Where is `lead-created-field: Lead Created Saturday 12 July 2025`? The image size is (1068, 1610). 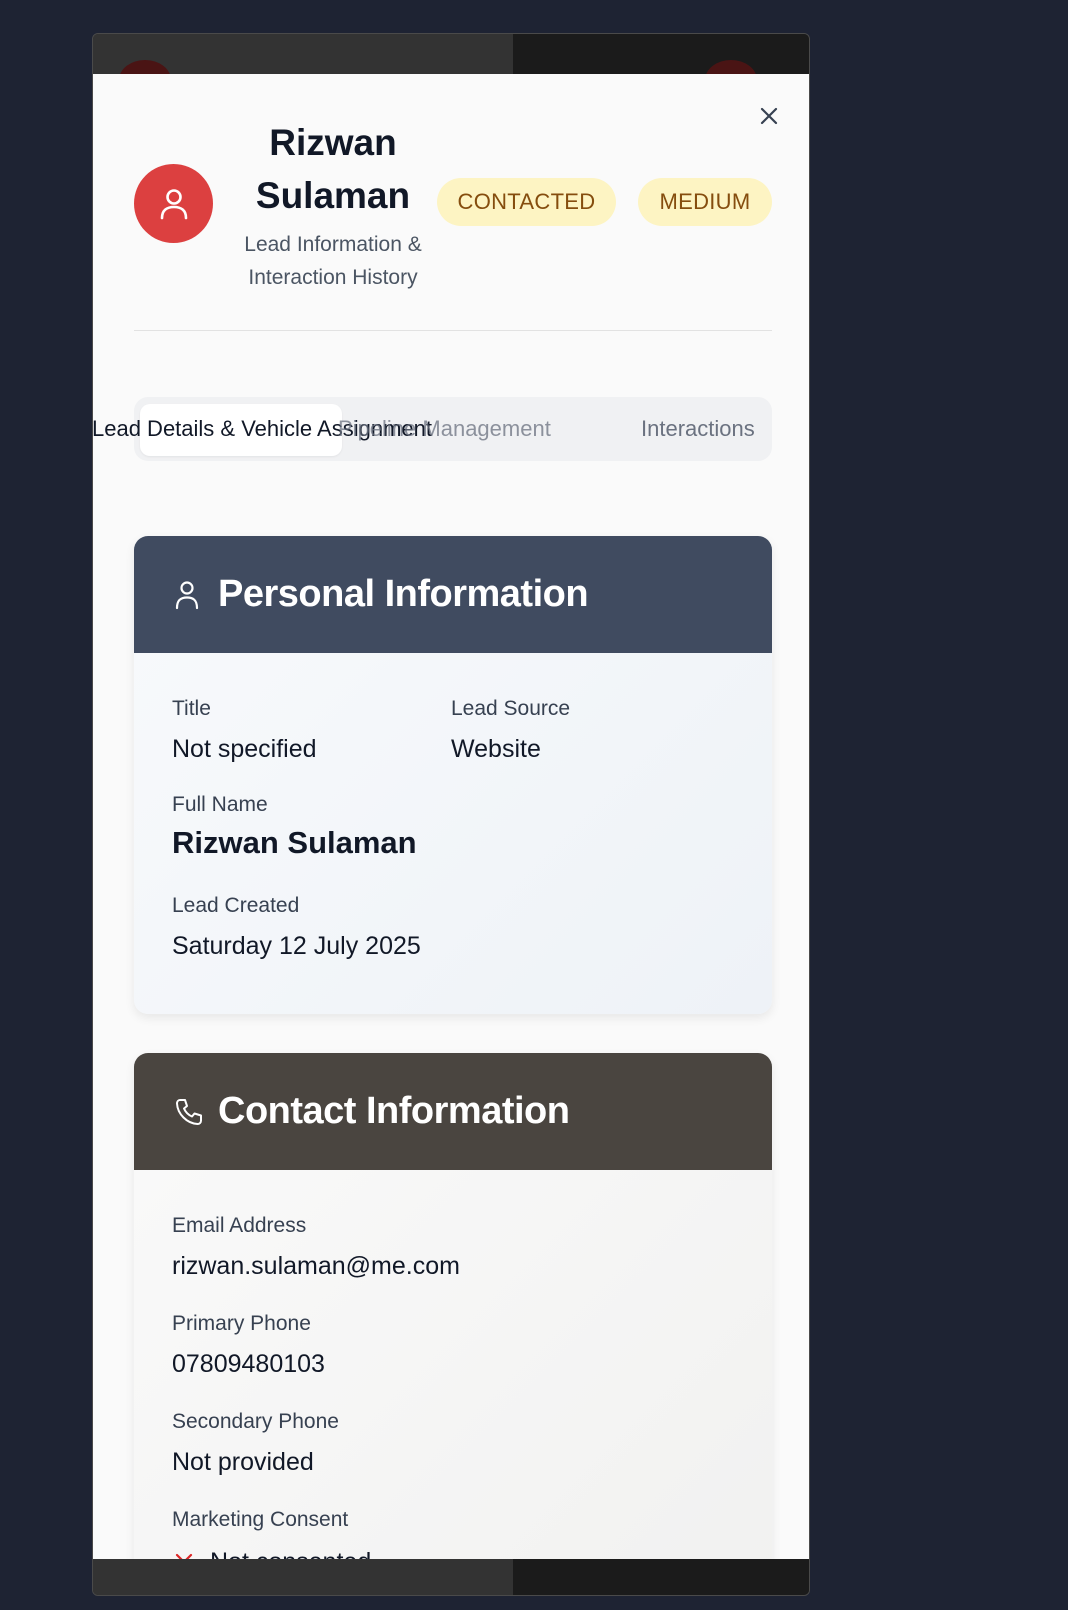 lead-created-field: Lead Created Saturday 12 July 2025 is located at coordinates (296, 927).